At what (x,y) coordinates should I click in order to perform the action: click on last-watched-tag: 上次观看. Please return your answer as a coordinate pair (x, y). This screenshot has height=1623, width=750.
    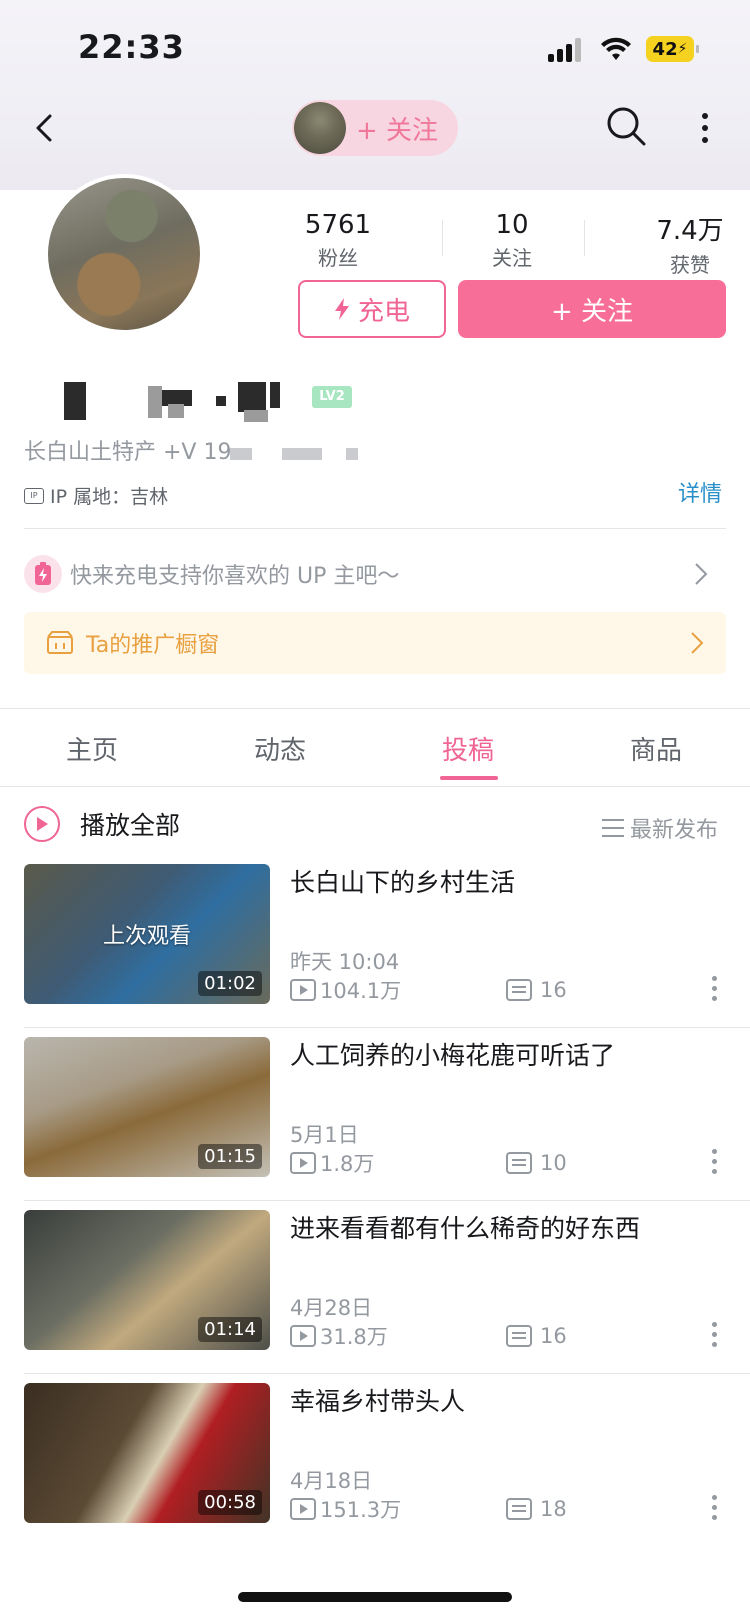
    Looking at the image, I should click on (146, 936).